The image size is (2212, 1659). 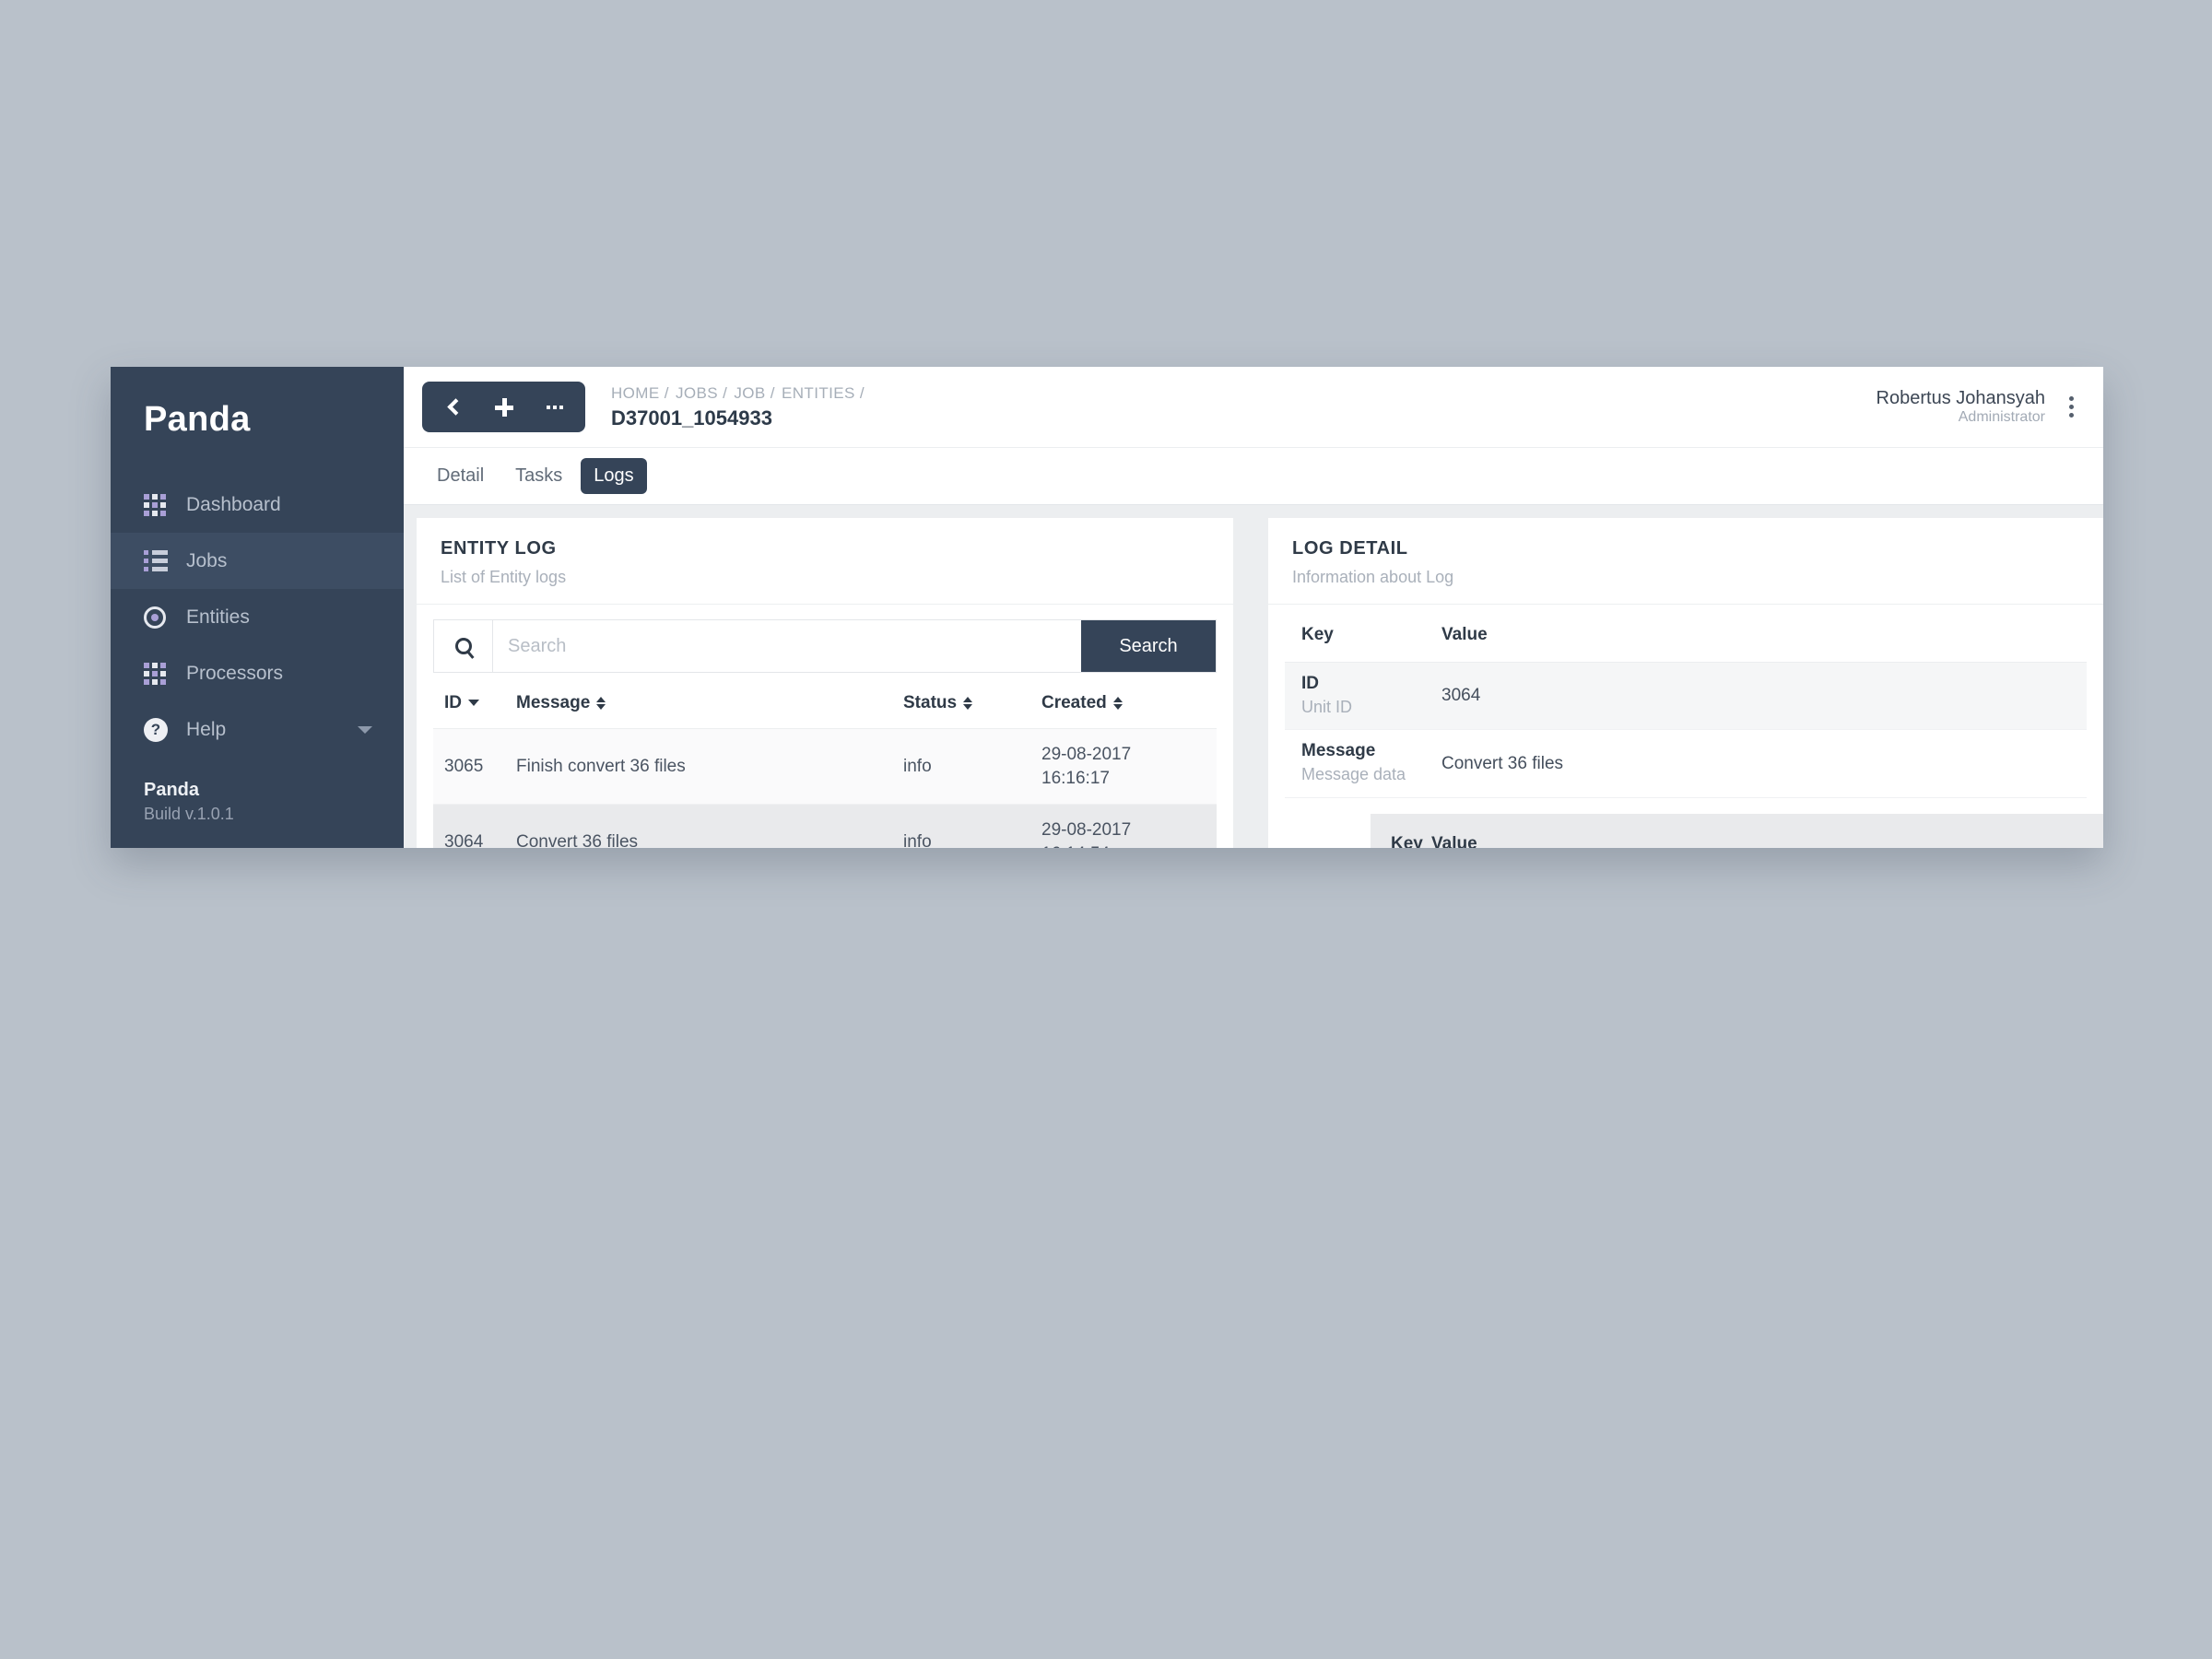 What do you see at coordinates (1253, 476) in the screenshot?
I see `tab-bar: Detail Tasks Logs` at bounding box center [1253, 476].